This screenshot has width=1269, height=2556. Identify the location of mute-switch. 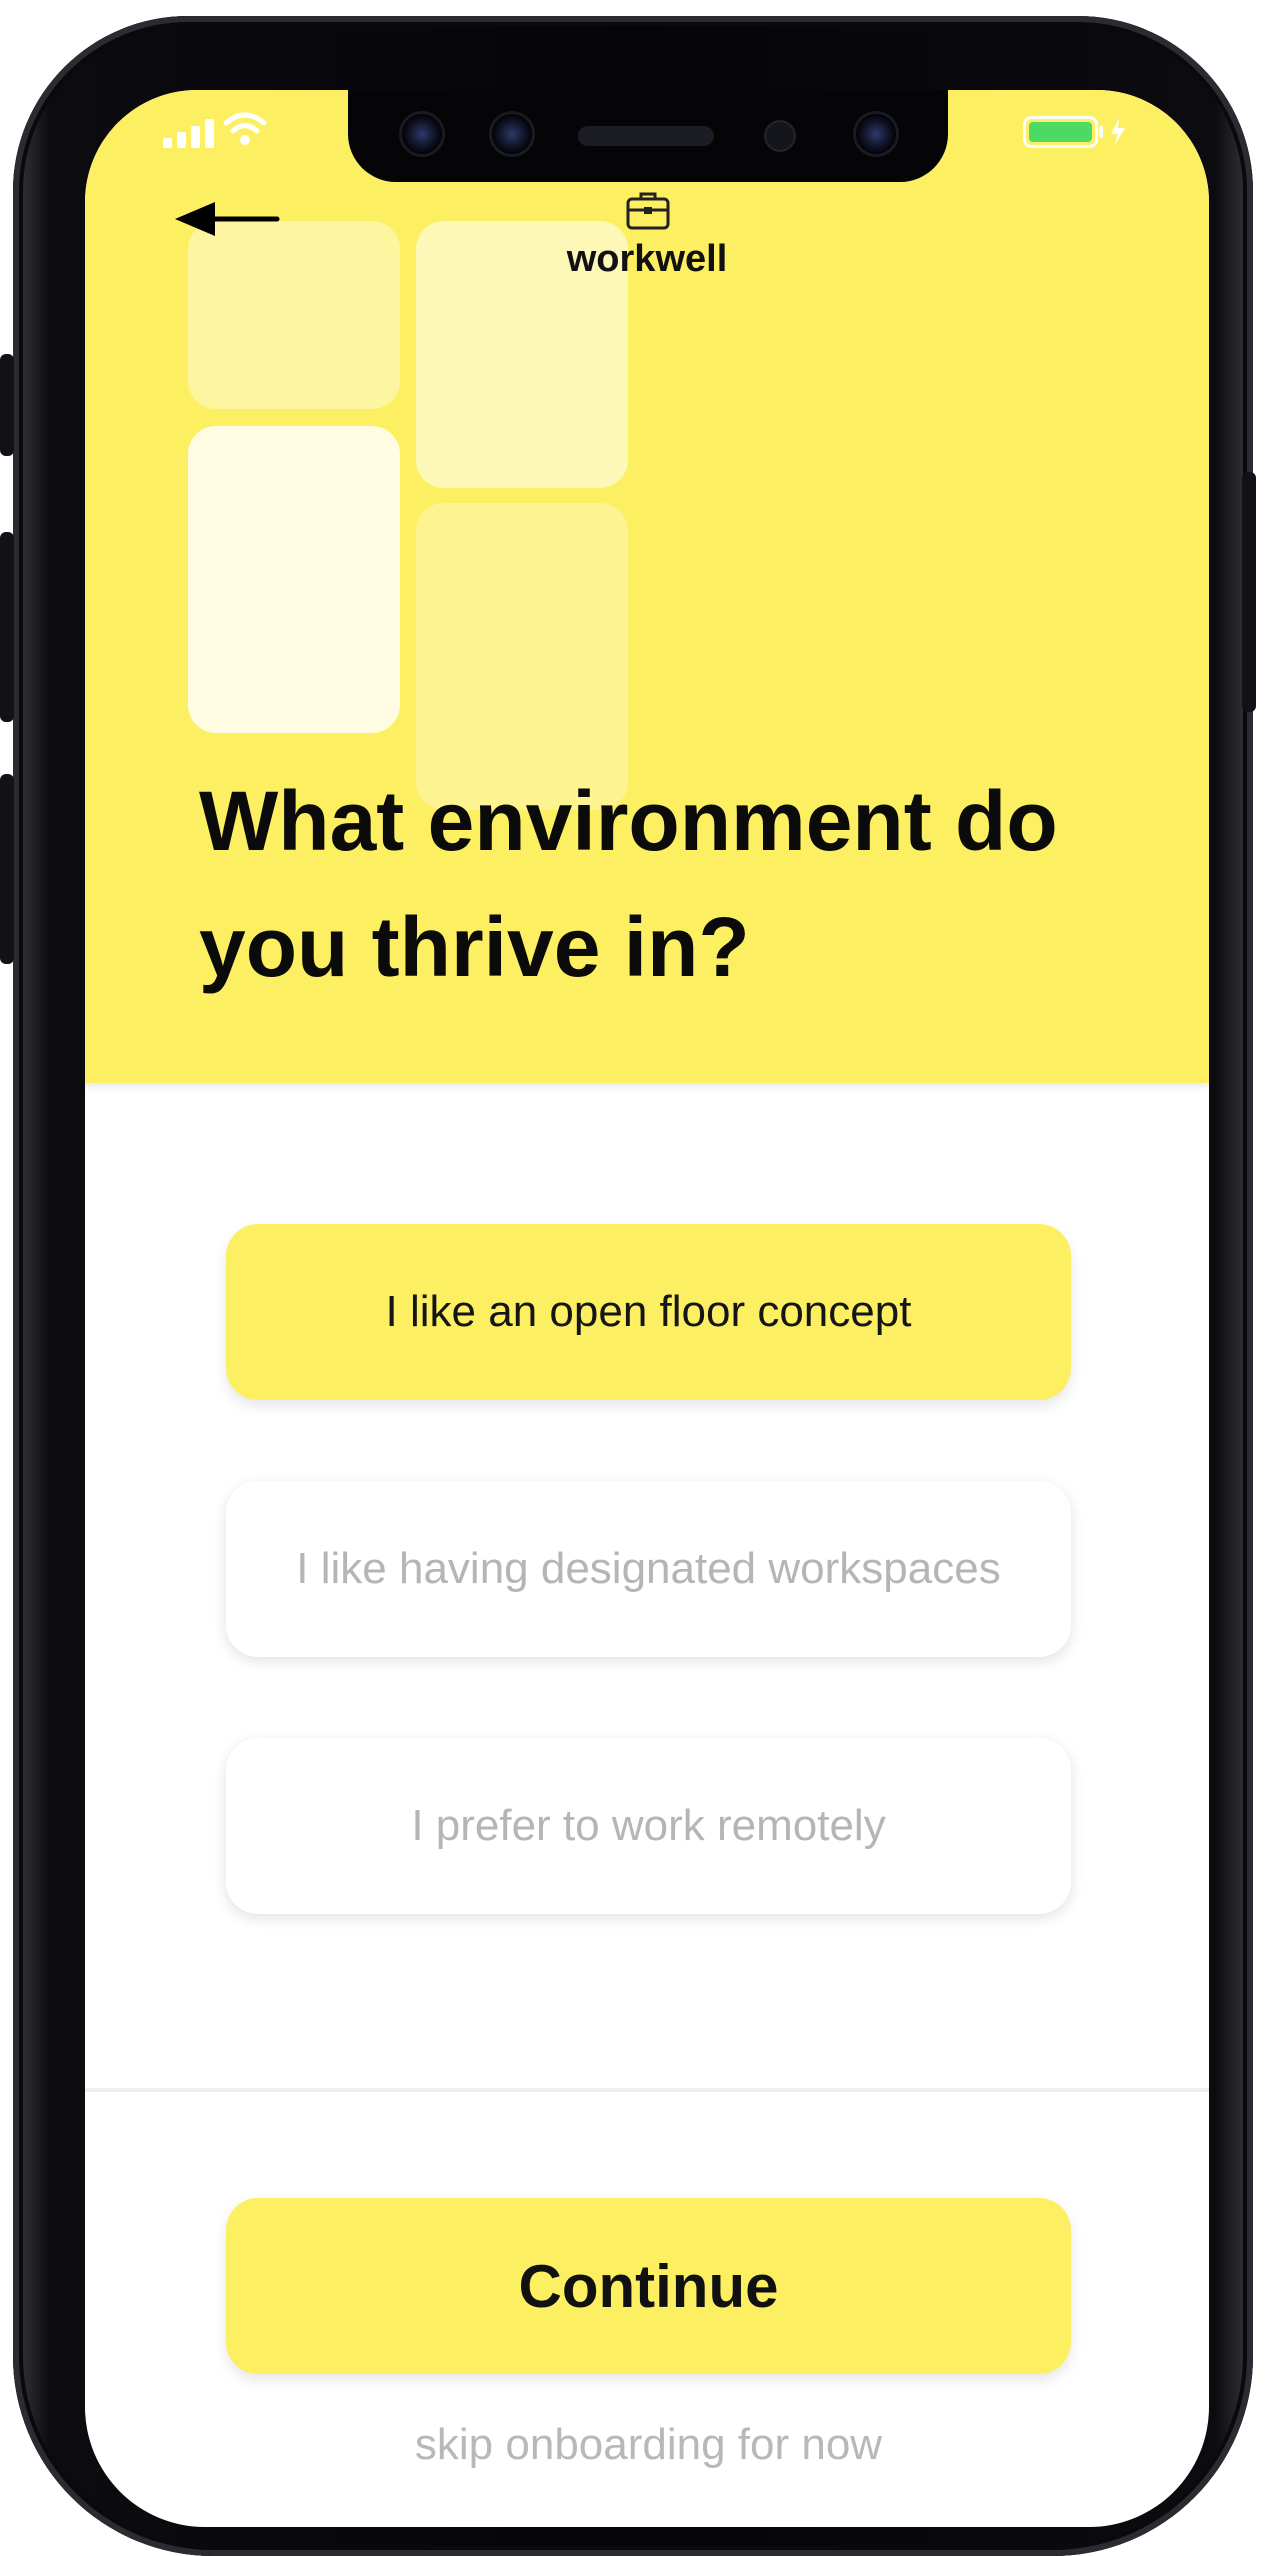
(7, 405).